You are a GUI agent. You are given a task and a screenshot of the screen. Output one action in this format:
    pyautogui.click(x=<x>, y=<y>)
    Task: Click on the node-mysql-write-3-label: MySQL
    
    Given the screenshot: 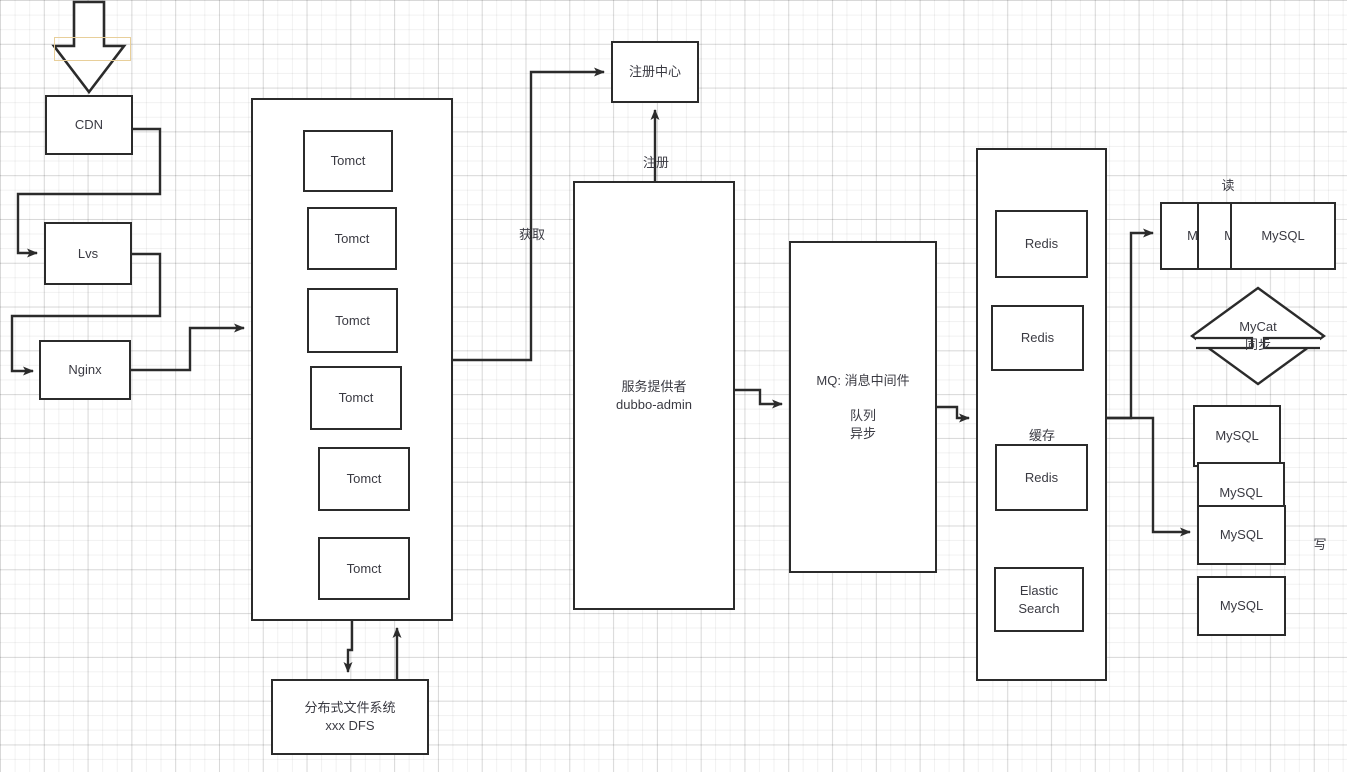 What is the action you would take?
    pyautogui.click(x=1241, y=535)
    